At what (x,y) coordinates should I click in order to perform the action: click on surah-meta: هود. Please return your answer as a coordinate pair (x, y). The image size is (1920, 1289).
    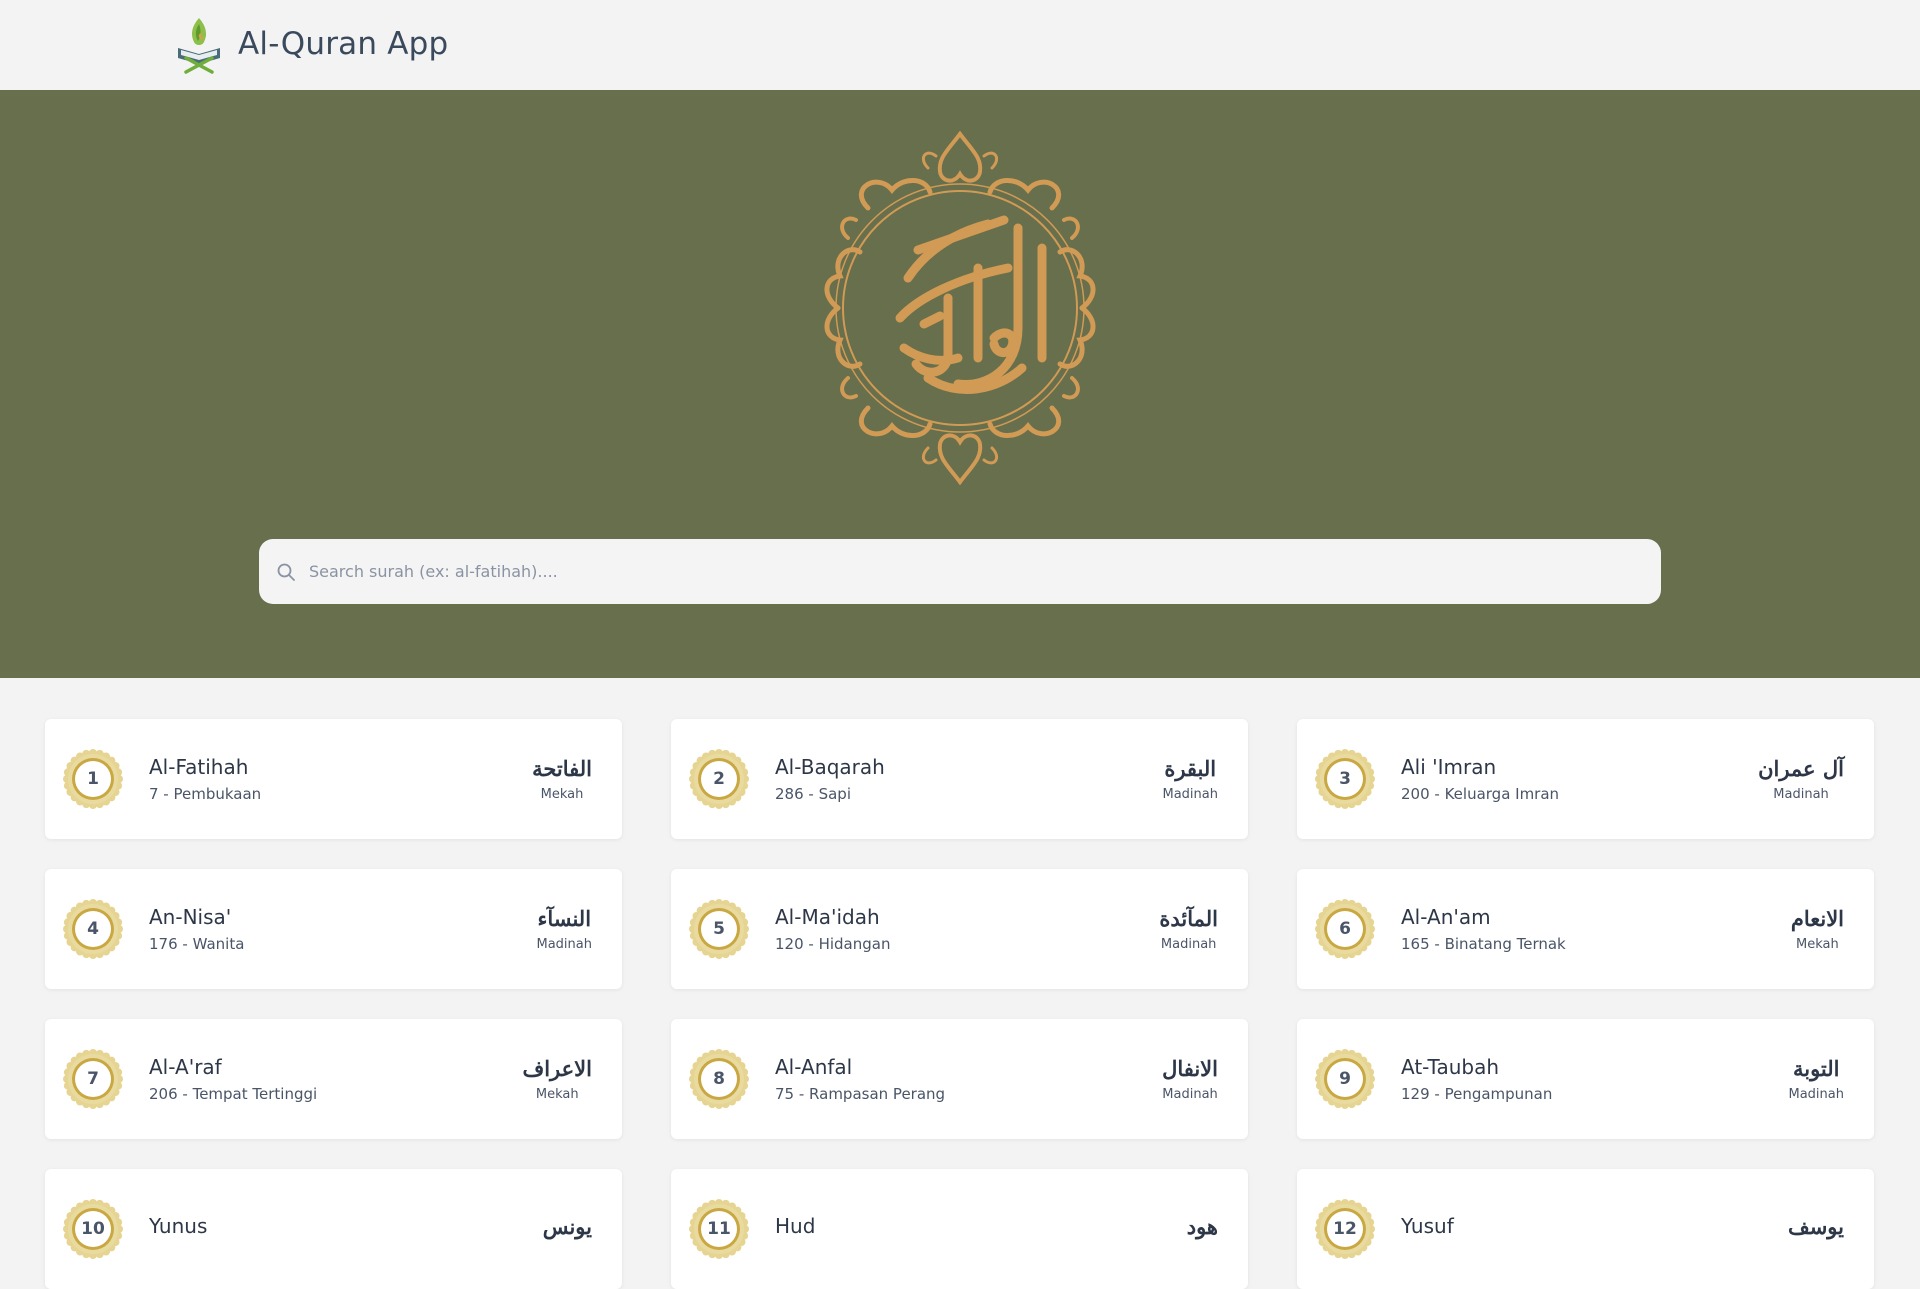
    Looking at the image, I should click on (1202, 1229).